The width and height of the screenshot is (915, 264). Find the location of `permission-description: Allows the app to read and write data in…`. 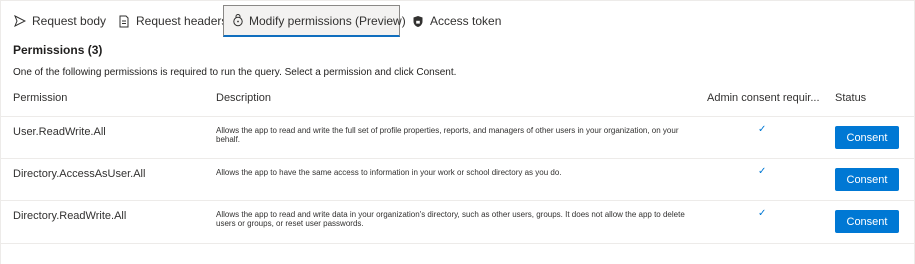

permission-description: Allows the app to read and write data in… is located at coordinates (450, 219).